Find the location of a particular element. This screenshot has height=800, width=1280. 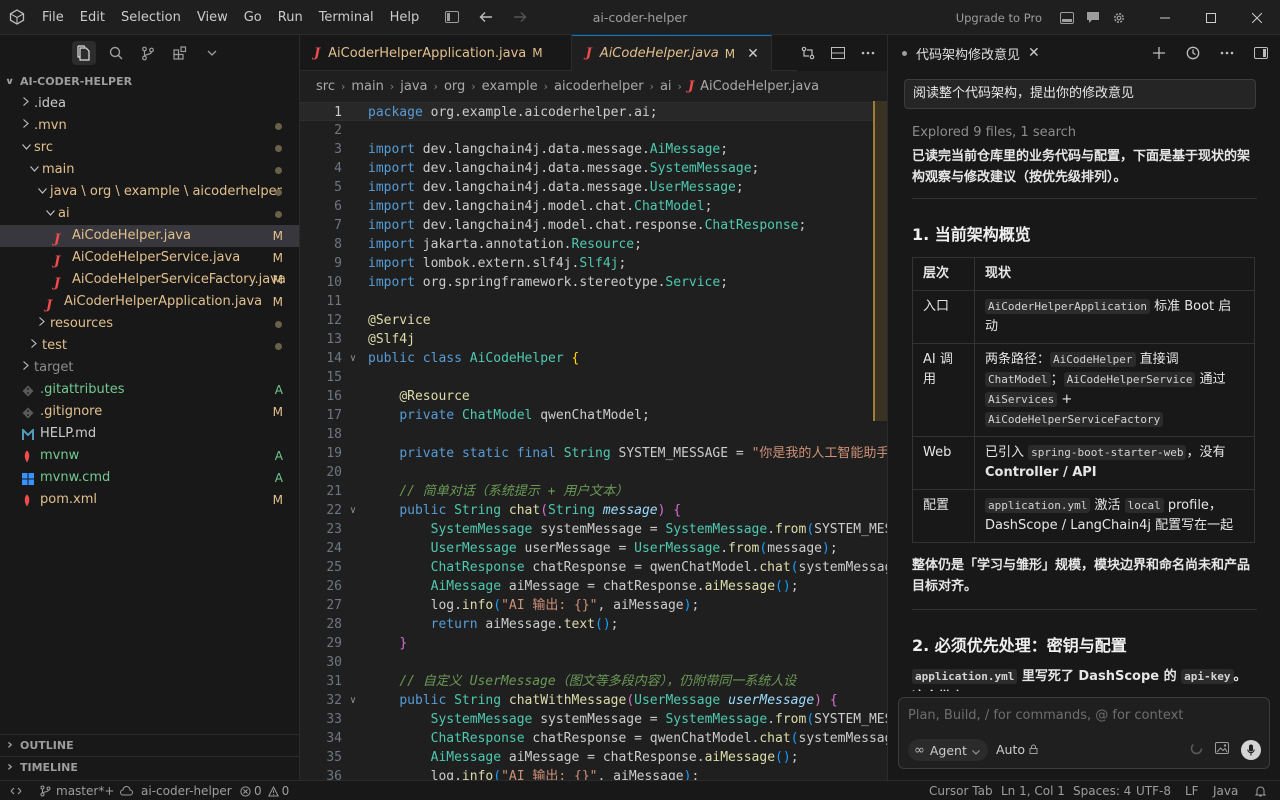

project-name: ai-coder-helper is located at coordinates (186, 790).